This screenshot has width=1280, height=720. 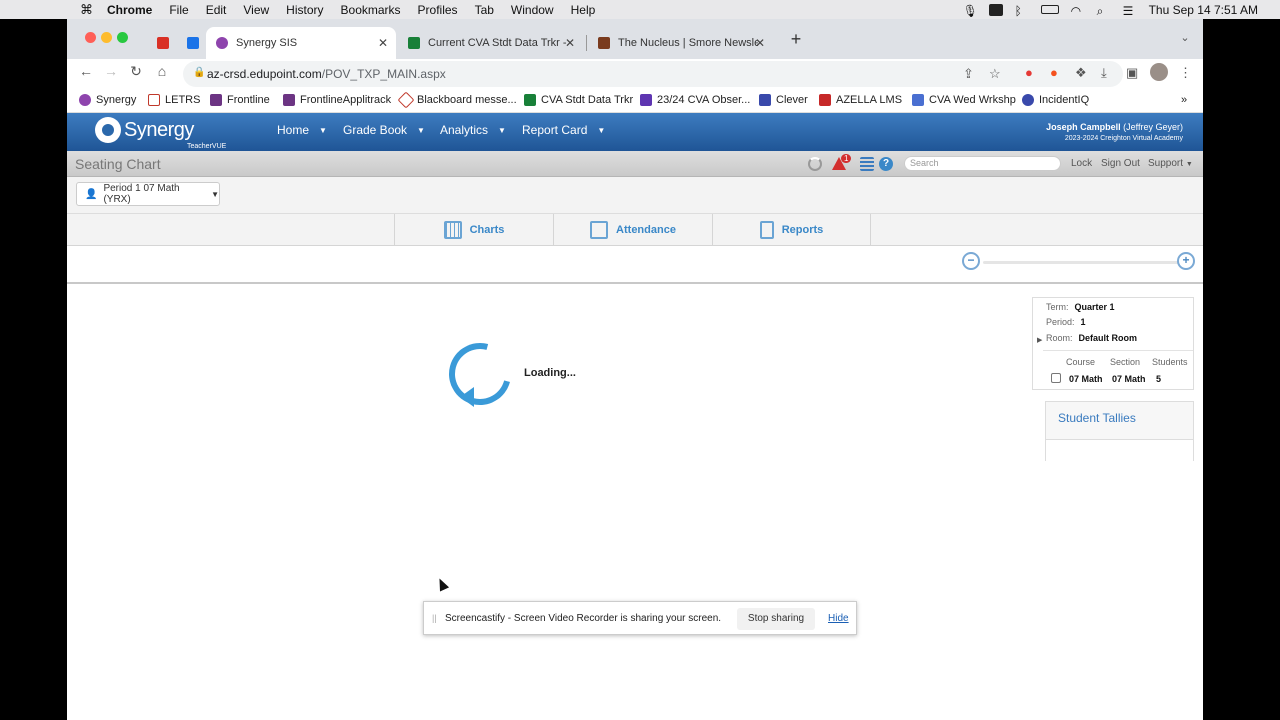 I want to click on bookmark-cva-wed-workshop: CVA Wed Wrkshp, so click(x=964, y=100).